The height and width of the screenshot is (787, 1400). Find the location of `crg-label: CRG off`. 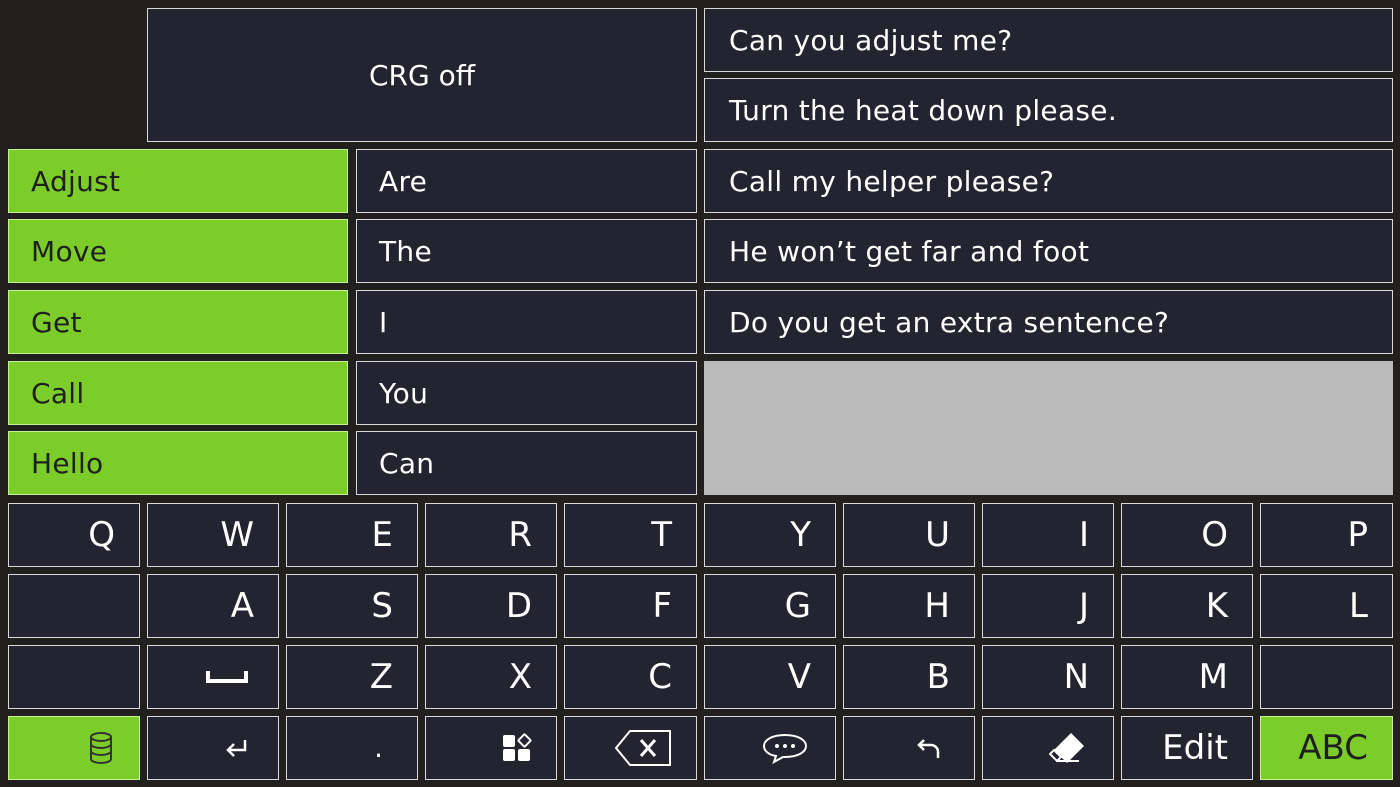

crg-label: CRG off is located at coordinates (422, 75).